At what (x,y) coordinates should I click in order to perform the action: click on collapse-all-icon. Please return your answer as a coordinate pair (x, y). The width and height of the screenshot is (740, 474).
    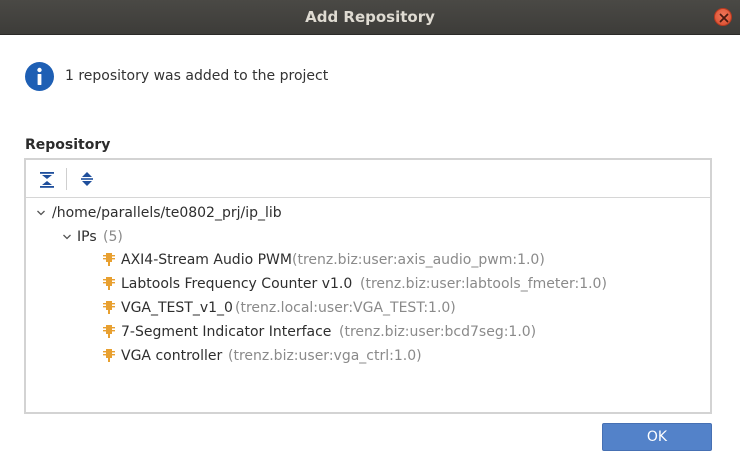
    Looking at the image, I should click on (47, 180).